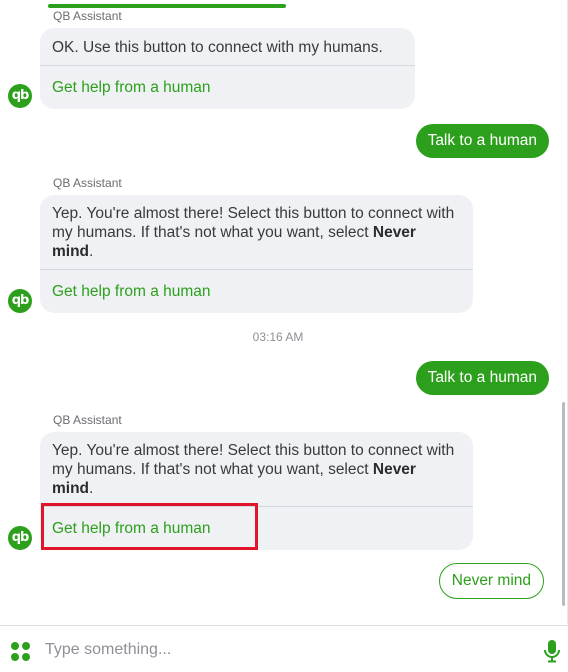  I want to click on microphone-icon, so click(552, 651).